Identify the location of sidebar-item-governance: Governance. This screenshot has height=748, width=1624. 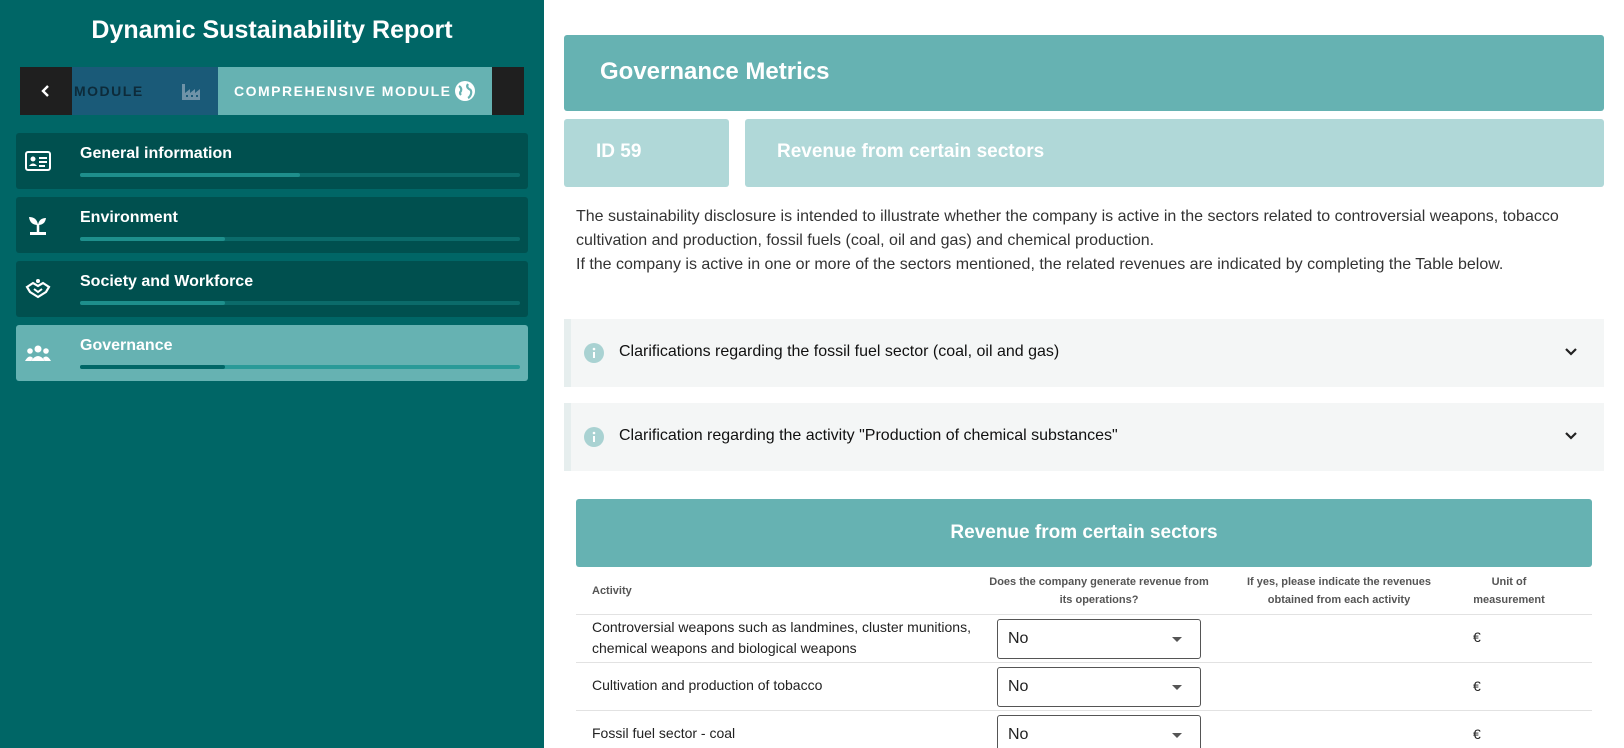
(272, 353).